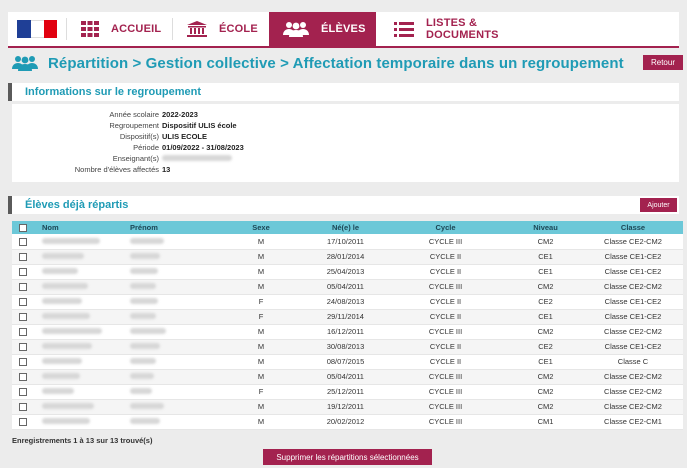 The height and width of the screenshot is (468, 687). Describe the element at coordinates (113, 92) in the screenshot. I see `info-section-title: Informations sur le regroupement` at that location.